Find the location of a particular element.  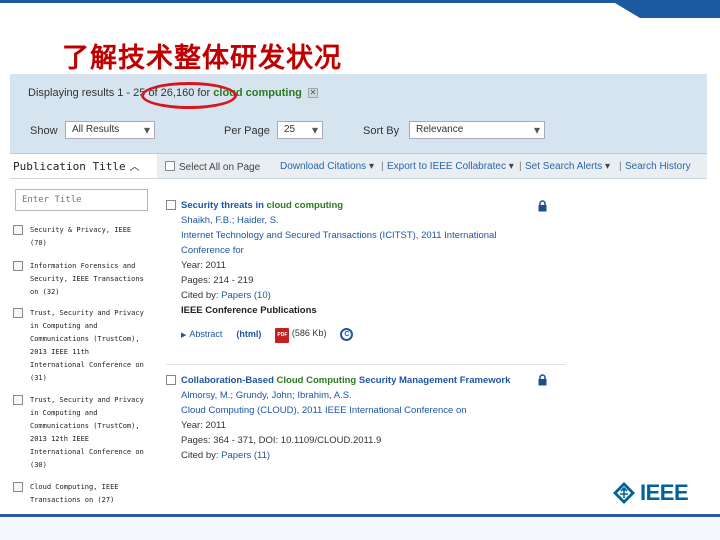

filter-item: Security & Privacy, IEEE (70) is located at coordinates (85, 237).